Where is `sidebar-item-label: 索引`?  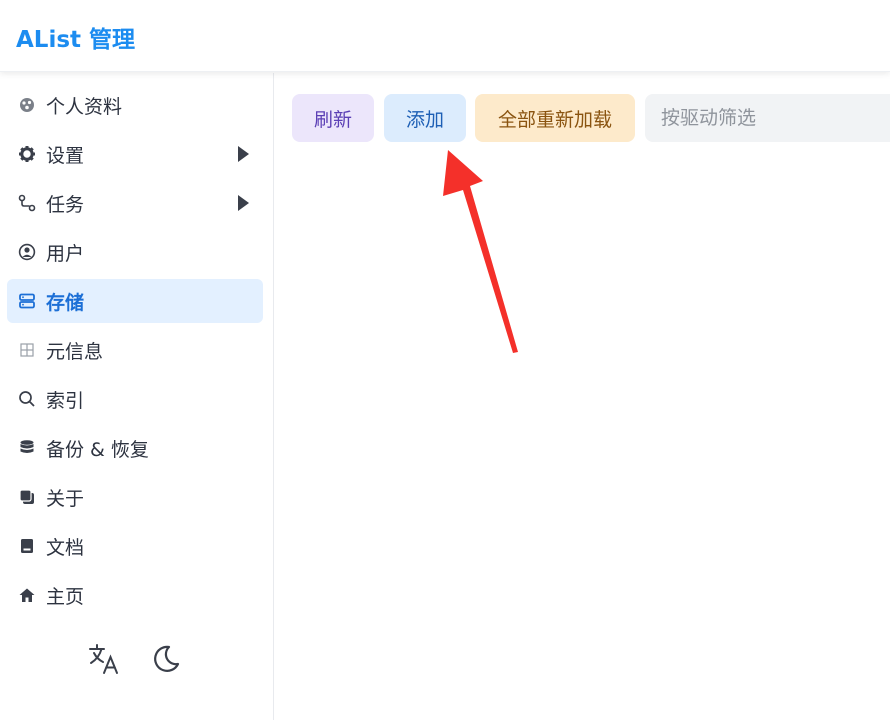
sidebar-item-label: 索引 is located at coordinates (65, 400).